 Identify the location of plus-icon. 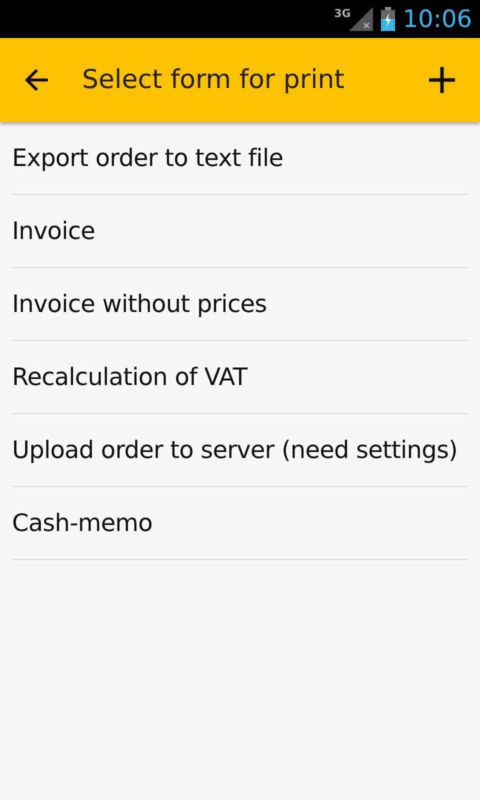
(442, 80).